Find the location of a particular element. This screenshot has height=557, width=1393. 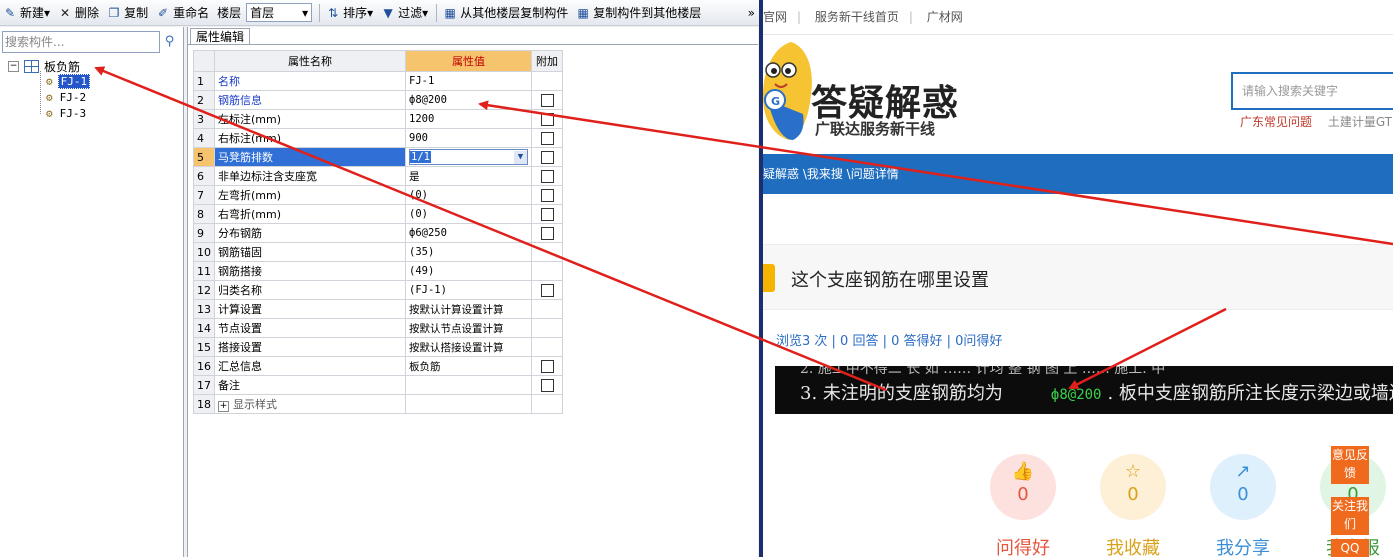

table-row: 12 归类名称 (FJ-1) is located at coordinates (378, 290).